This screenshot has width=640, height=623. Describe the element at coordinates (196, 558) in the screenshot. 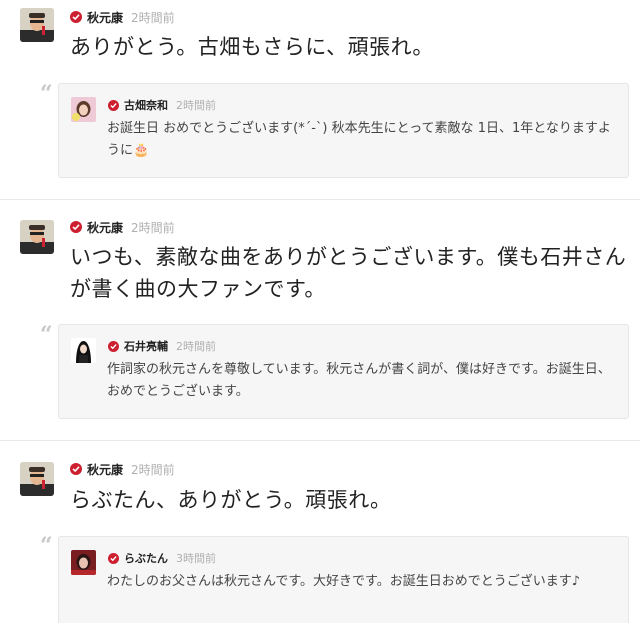

I see `quoted-timestamp: 3時間前` at that location.